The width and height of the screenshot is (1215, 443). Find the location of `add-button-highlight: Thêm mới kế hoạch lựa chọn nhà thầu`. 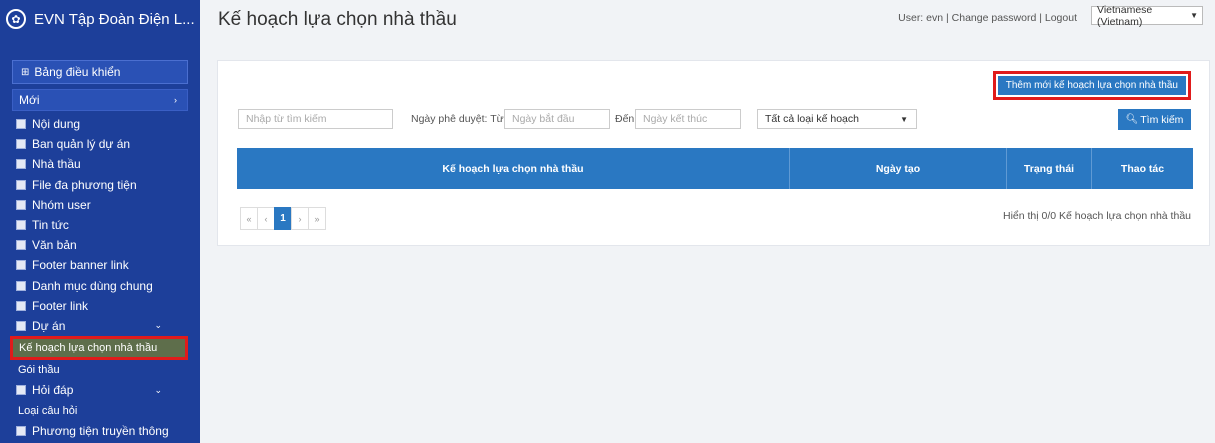

add-button-highlight: Thêm mới kế hoạch lựa chọn nhà thầu is located at coordinates (1091, 85).